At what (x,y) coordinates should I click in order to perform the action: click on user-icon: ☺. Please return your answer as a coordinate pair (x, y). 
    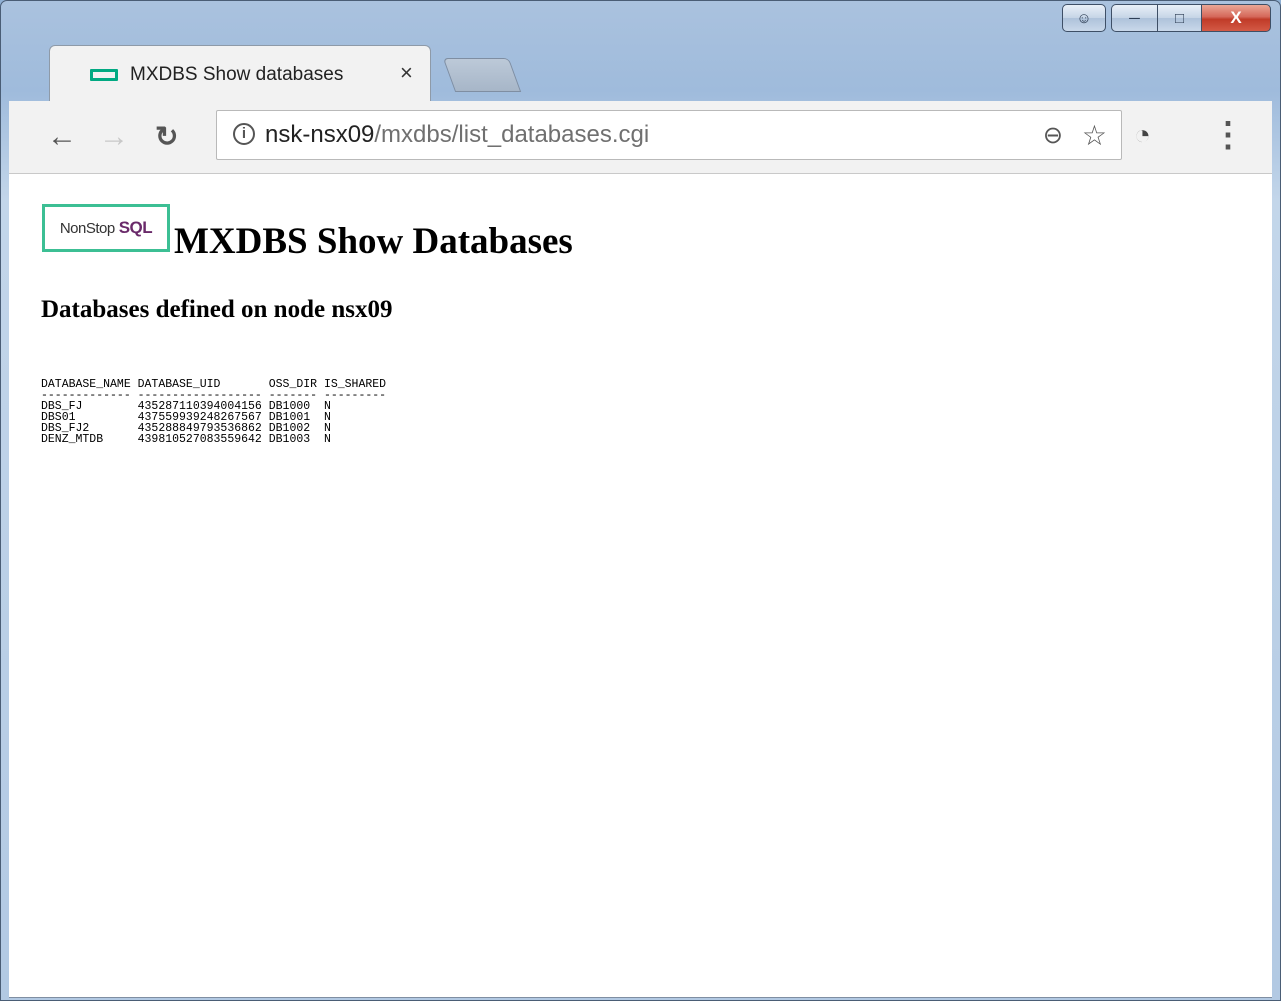
    Looking at the image, I should click on (1084, 18).